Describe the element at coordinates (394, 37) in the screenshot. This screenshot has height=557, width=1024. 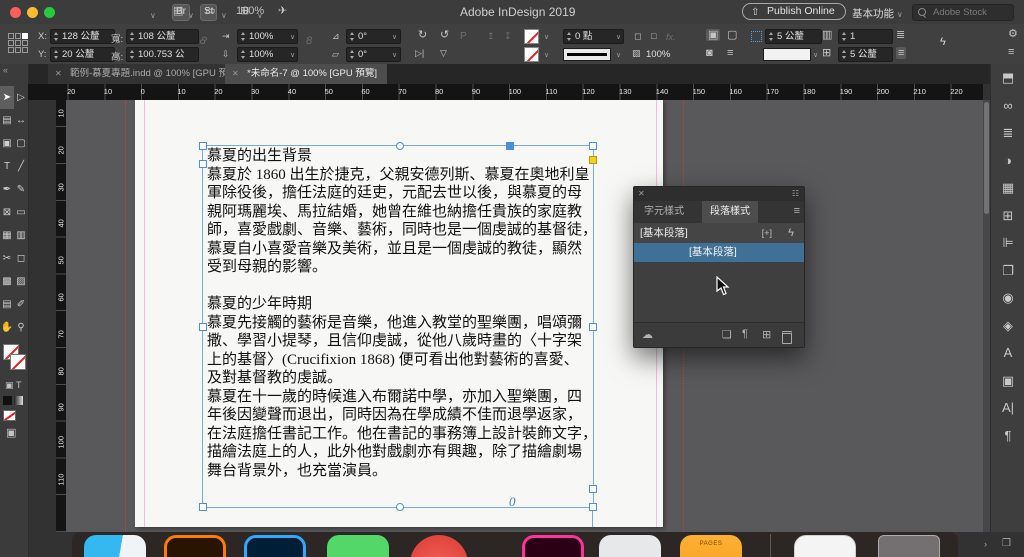
I see `rotation-chevron-icon: ∨` at that location.